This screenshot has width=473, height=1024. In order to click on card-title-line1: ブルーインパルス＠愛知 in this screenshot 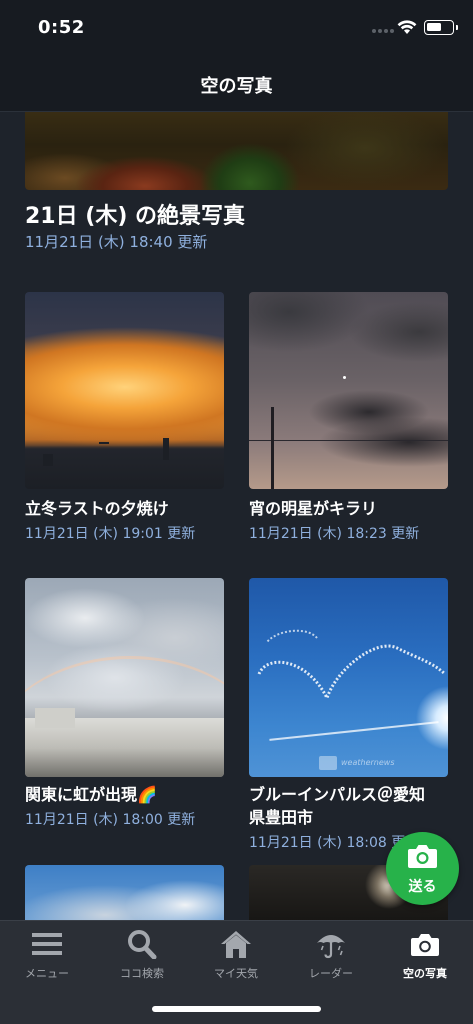, I will do `click(337, 794)`.